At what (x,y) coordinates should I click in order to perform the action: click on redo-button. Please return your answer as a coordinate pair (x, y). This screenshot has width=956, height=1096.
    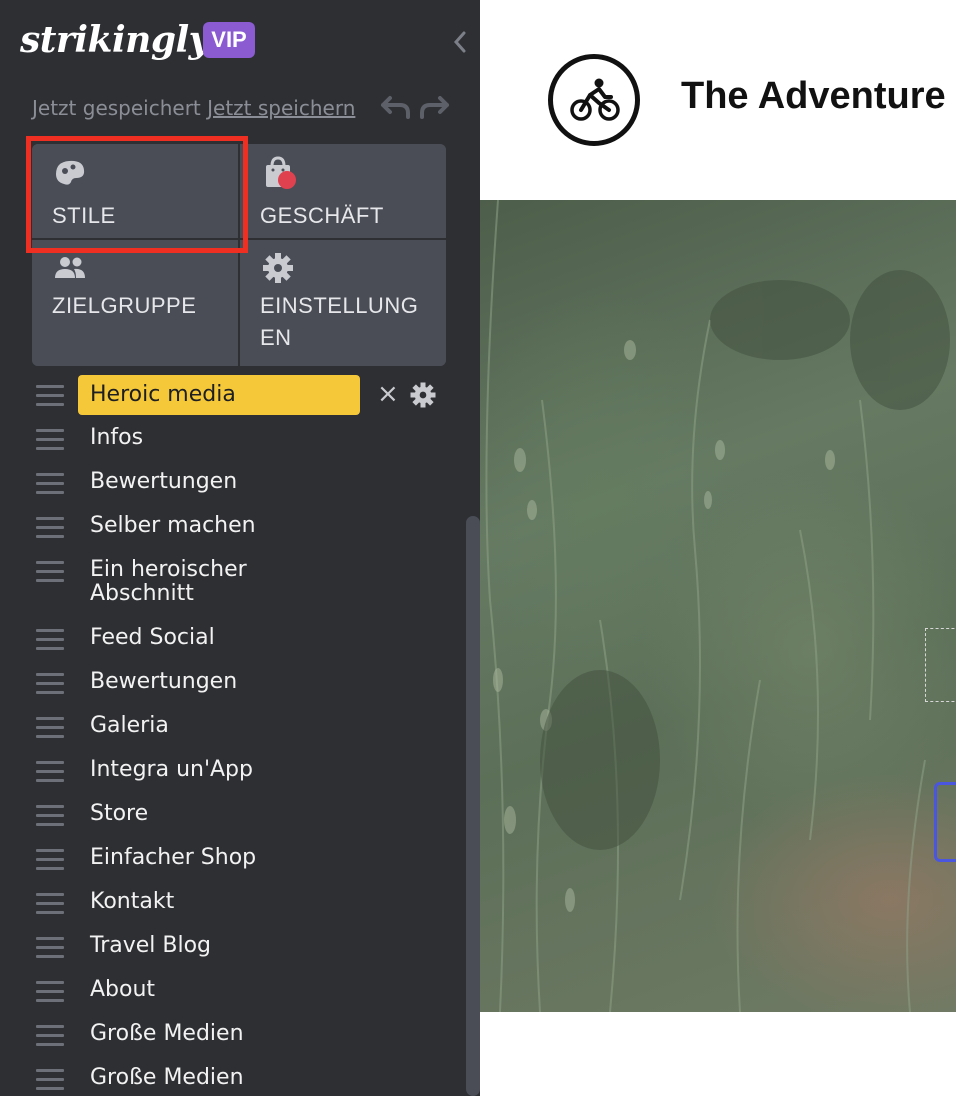
    Looking at the image, I should click on (434, 107).